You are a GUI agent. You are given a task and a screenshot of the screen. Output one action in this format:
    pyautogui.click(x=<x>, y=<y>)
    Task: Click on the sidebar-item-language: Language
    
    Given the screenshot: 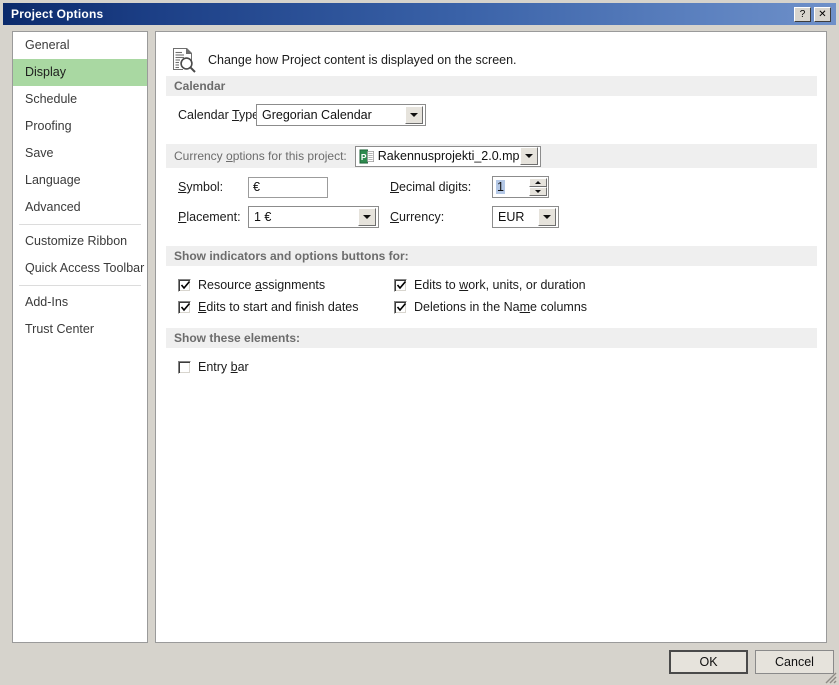 What is the action you would take?
    pyautogui.click(x=80, y=180)
    